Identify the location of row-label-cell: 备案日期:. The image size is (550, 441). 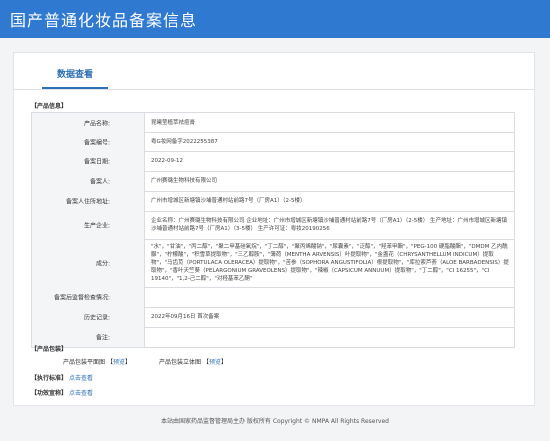
(88, 161).